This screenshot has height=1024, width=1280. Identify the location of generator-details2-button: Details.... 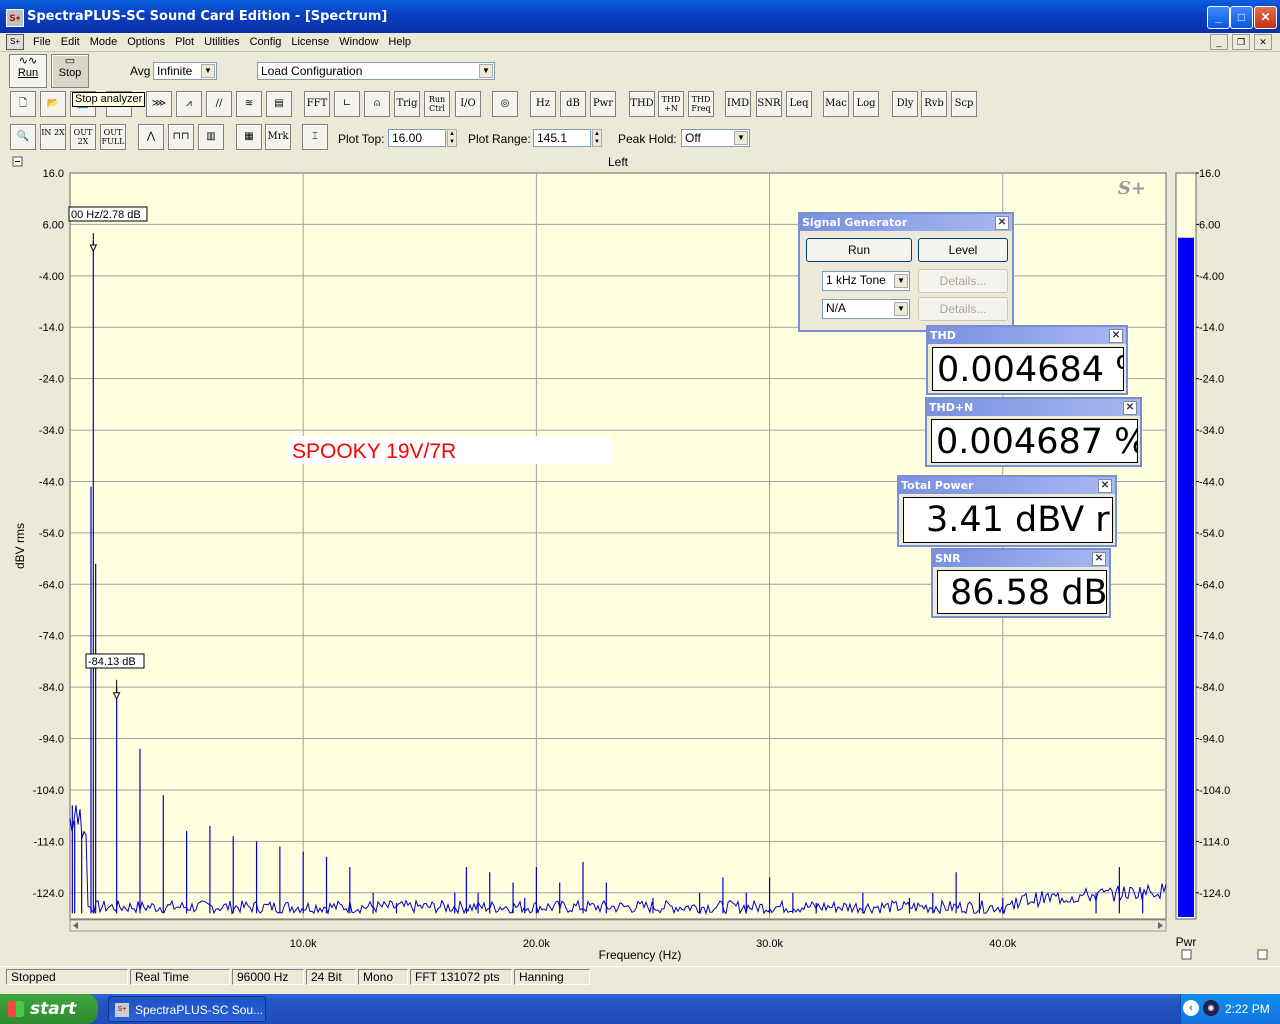
(963, 309).